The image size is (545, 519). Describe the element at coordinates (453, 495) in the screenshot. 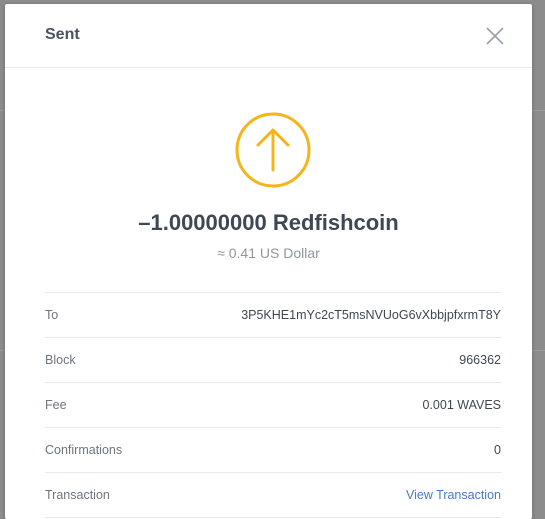

I see `view-transaction-link: View Transaction` at that location.